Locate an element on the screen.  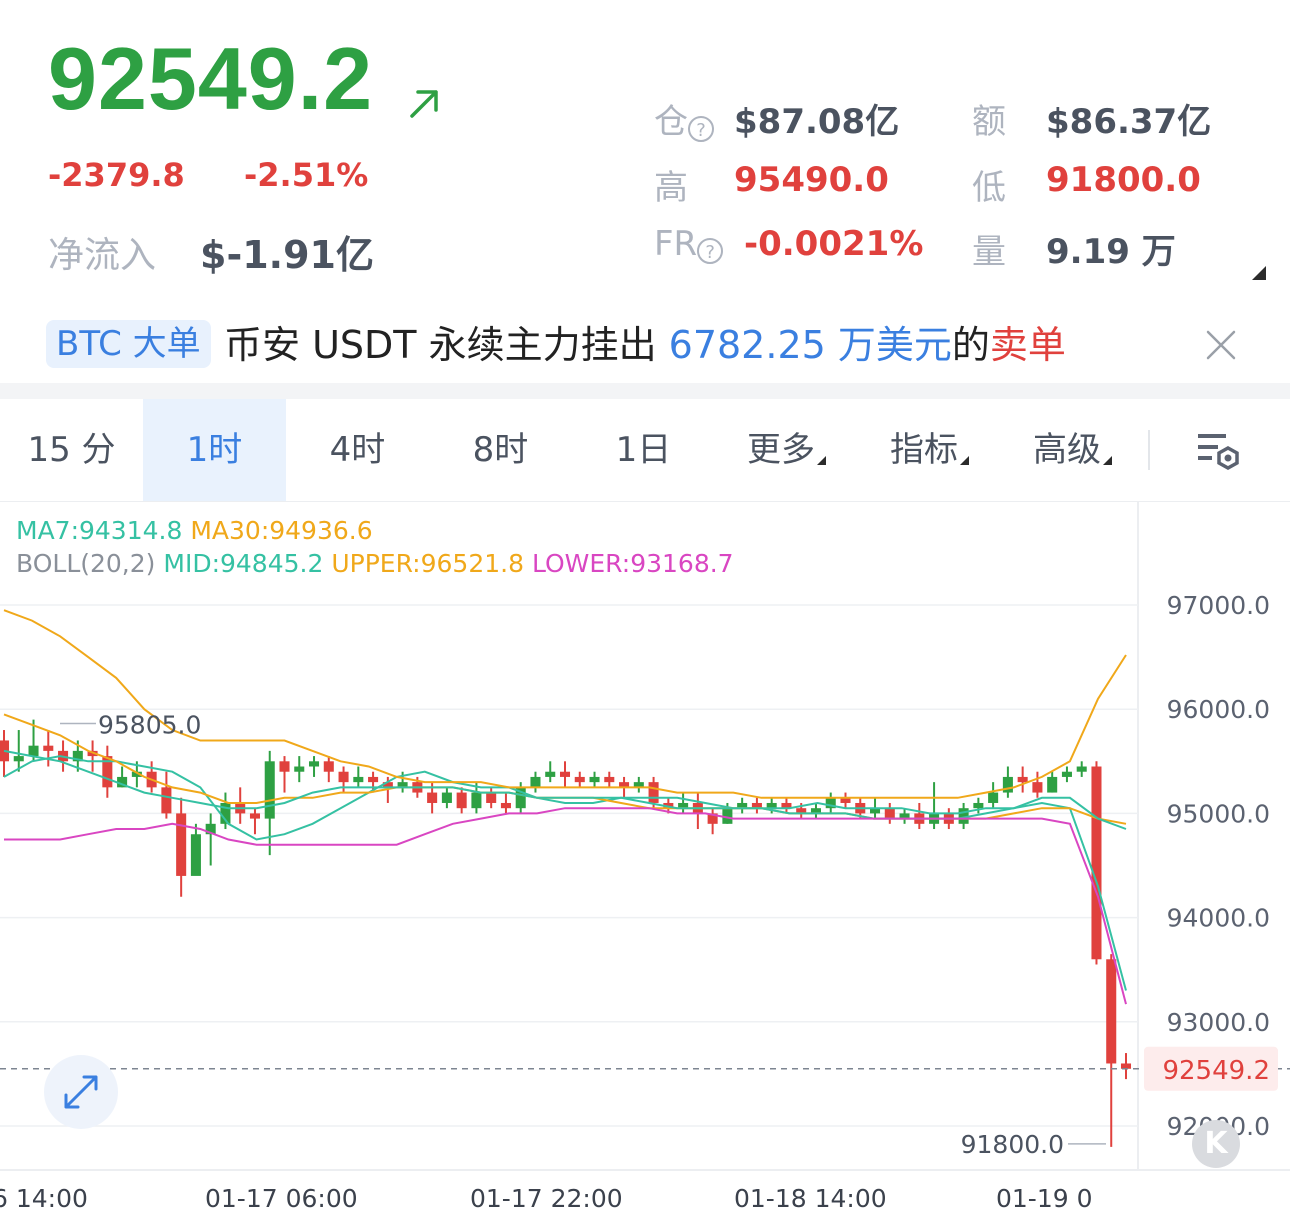
tab-1h: 1时 is located at coordinates (214, 450).